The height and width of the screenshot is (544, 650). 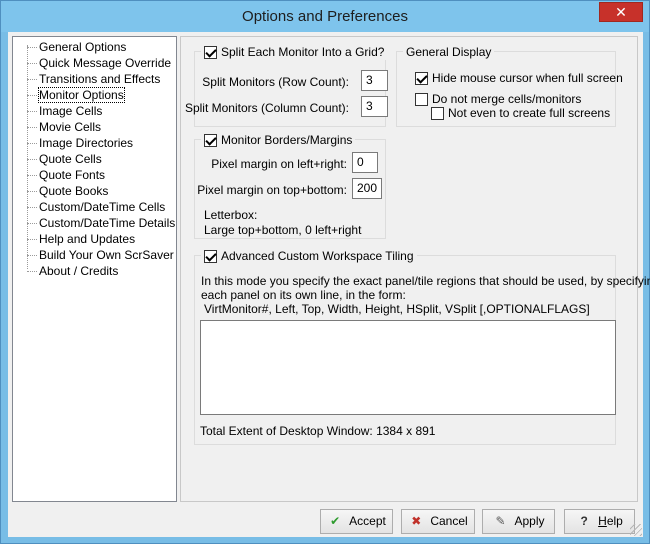 I want to click on borders-checkbox, so click(x=210, y=141).